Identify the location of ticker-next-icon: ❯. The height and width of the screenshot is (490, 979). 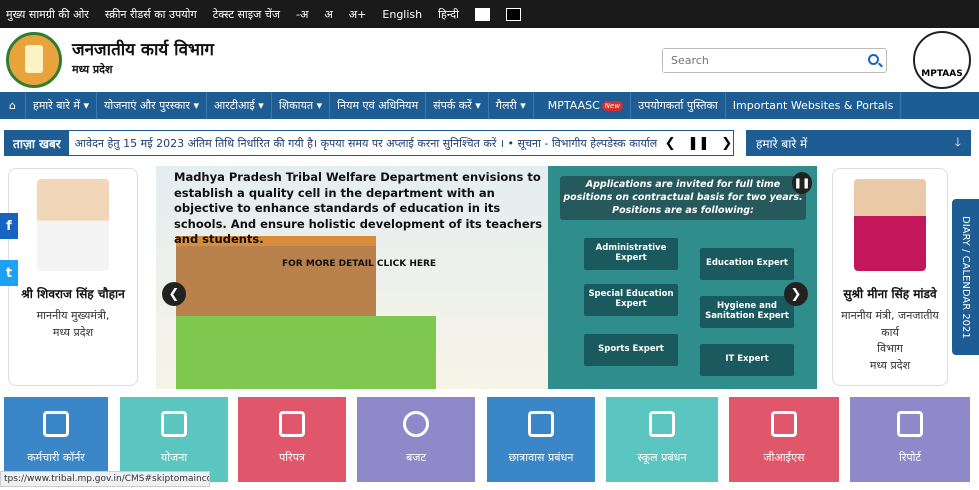
(726, 143).